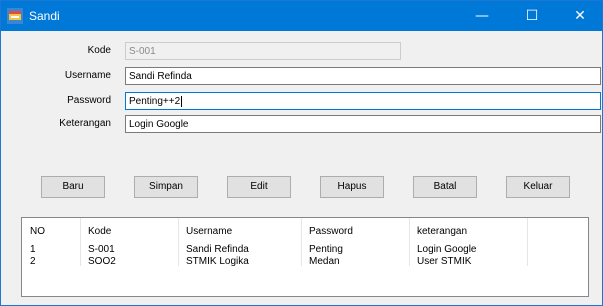 The height and width of the screenshot is (306, 603). Describe the element at coordinates (142, 51) in the screenshot. I see `kode-value: S-001` at that location.